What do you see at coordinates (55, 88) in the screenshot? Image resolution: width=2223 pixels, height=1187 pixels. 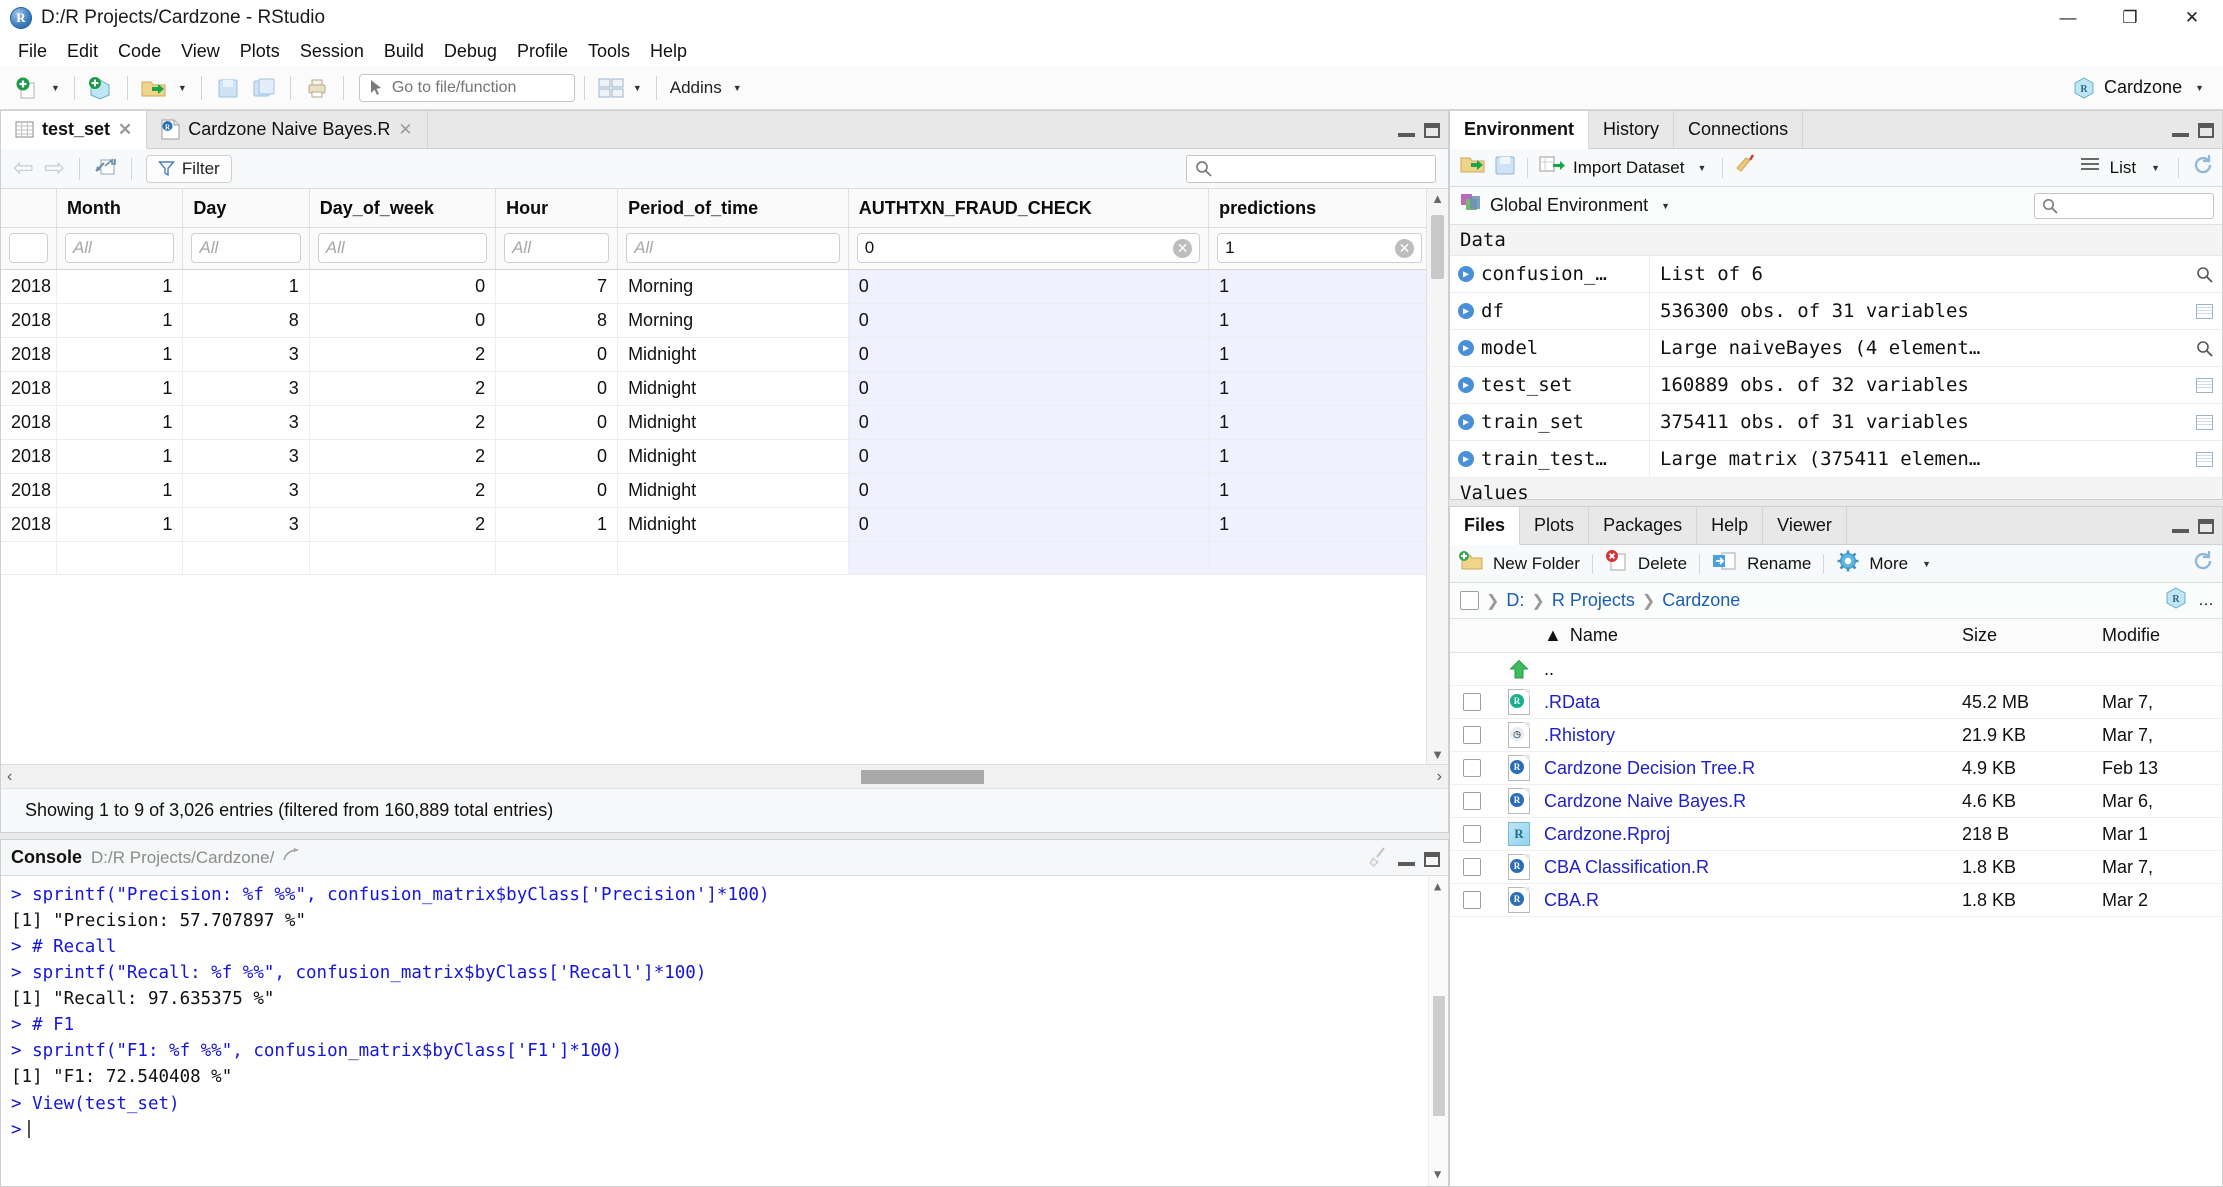 I see `new-file-dropdown-icon: ▼` at bounding box center [55, 88].